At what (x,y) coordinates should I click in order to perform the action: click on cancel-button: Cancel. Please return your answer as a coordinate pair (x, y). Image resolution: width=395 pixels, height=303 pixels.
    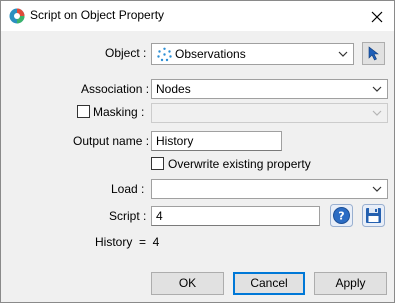
    Looking at the image, I should click on (269, 283).